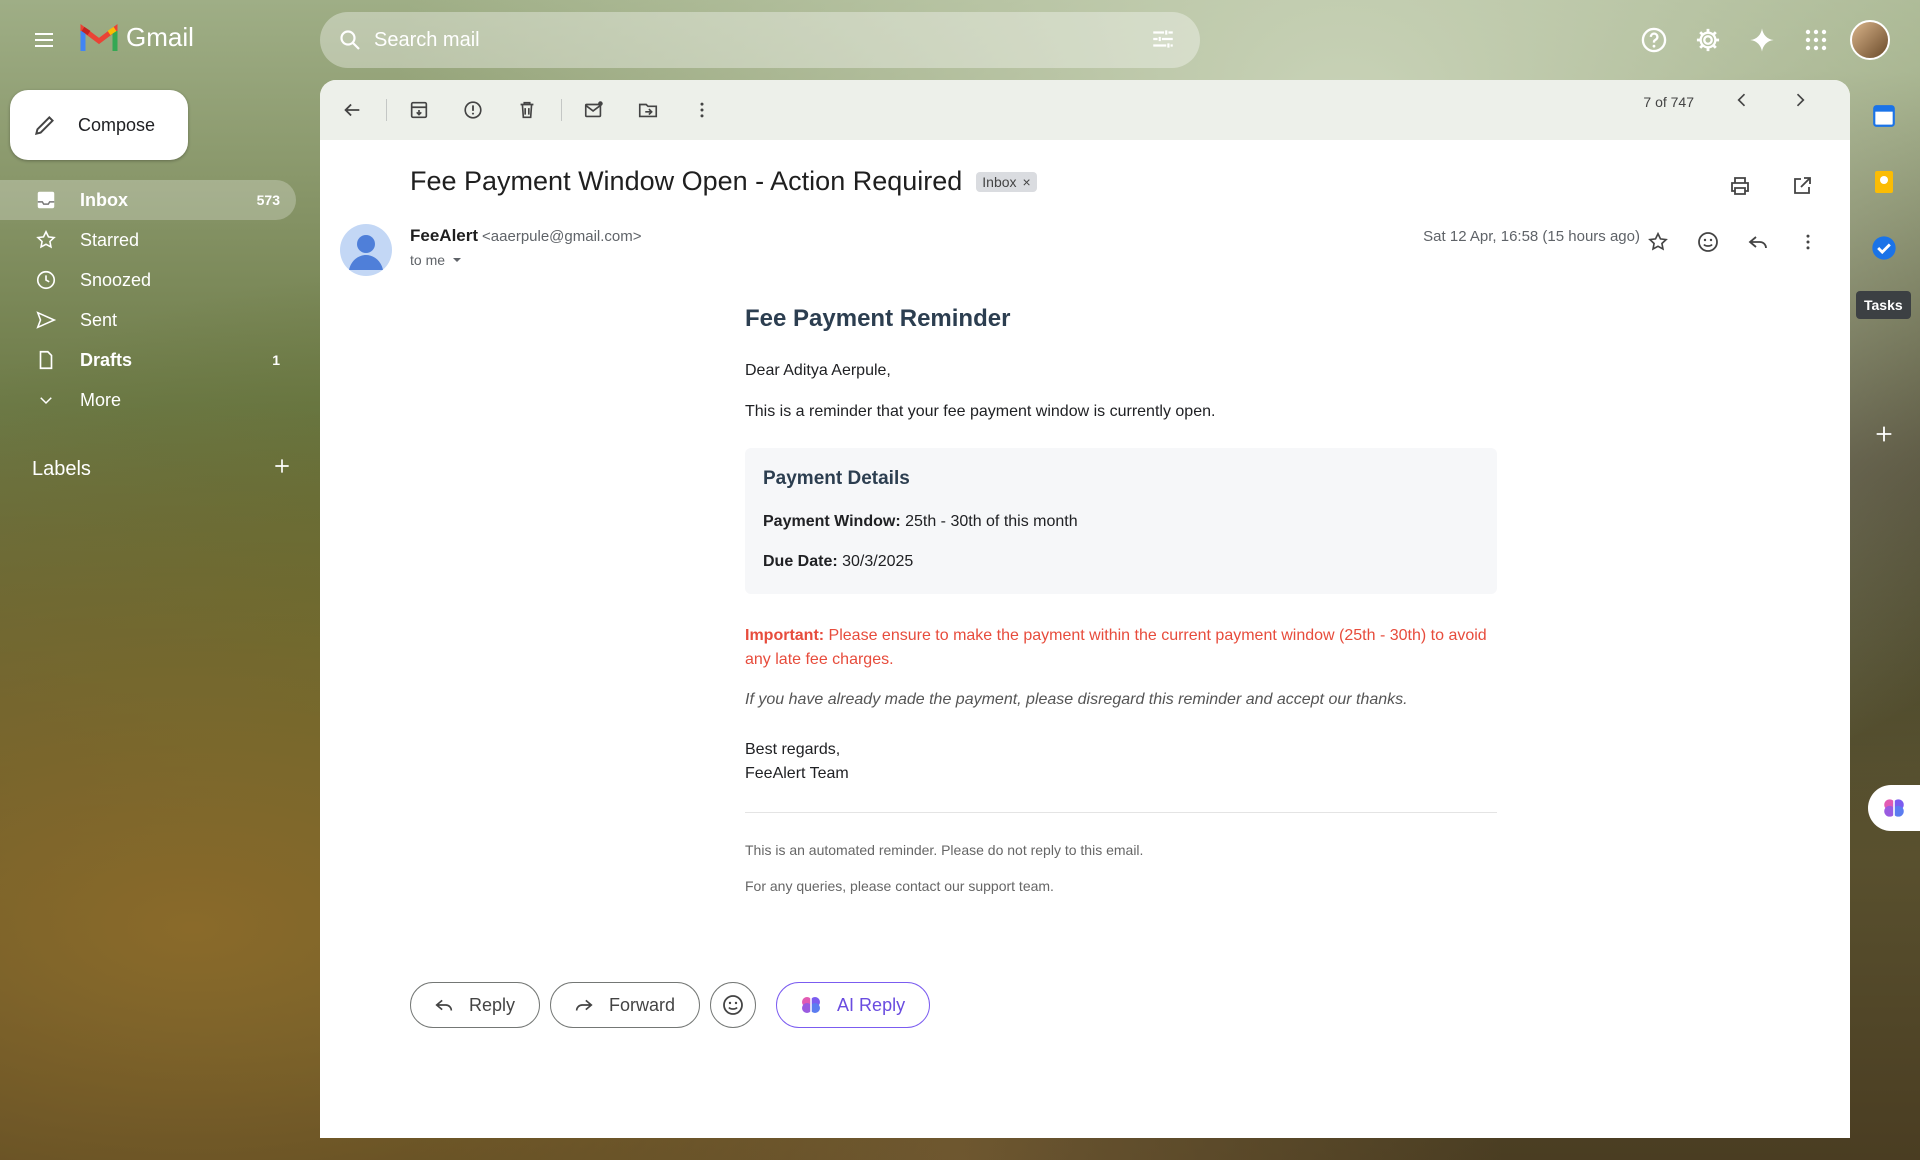 This screenshot has width=1920, height=1160. Describe the element at coordinates (44, 126) in the screenshot. I see `pencil-icon` at that location.